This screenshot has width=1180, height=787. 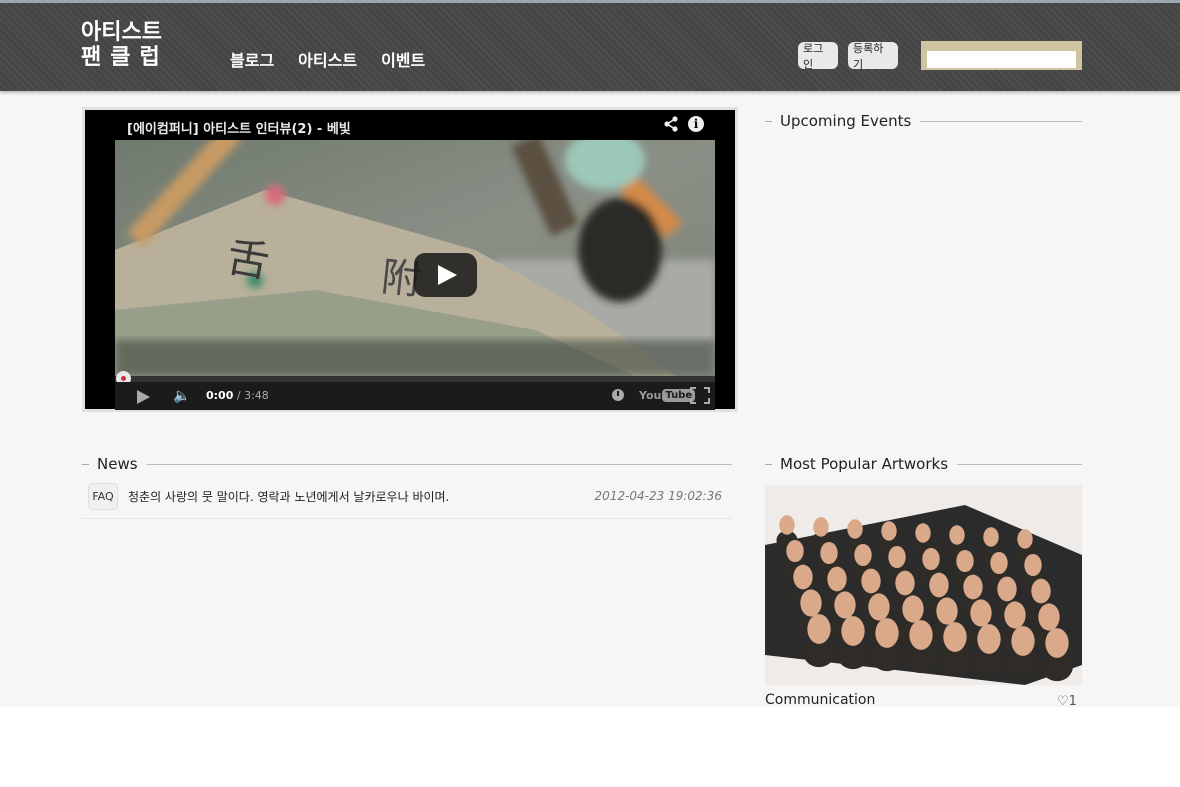 I want to click on upcoming-events-header: Upcoming Events, so click(x=923, y=121).